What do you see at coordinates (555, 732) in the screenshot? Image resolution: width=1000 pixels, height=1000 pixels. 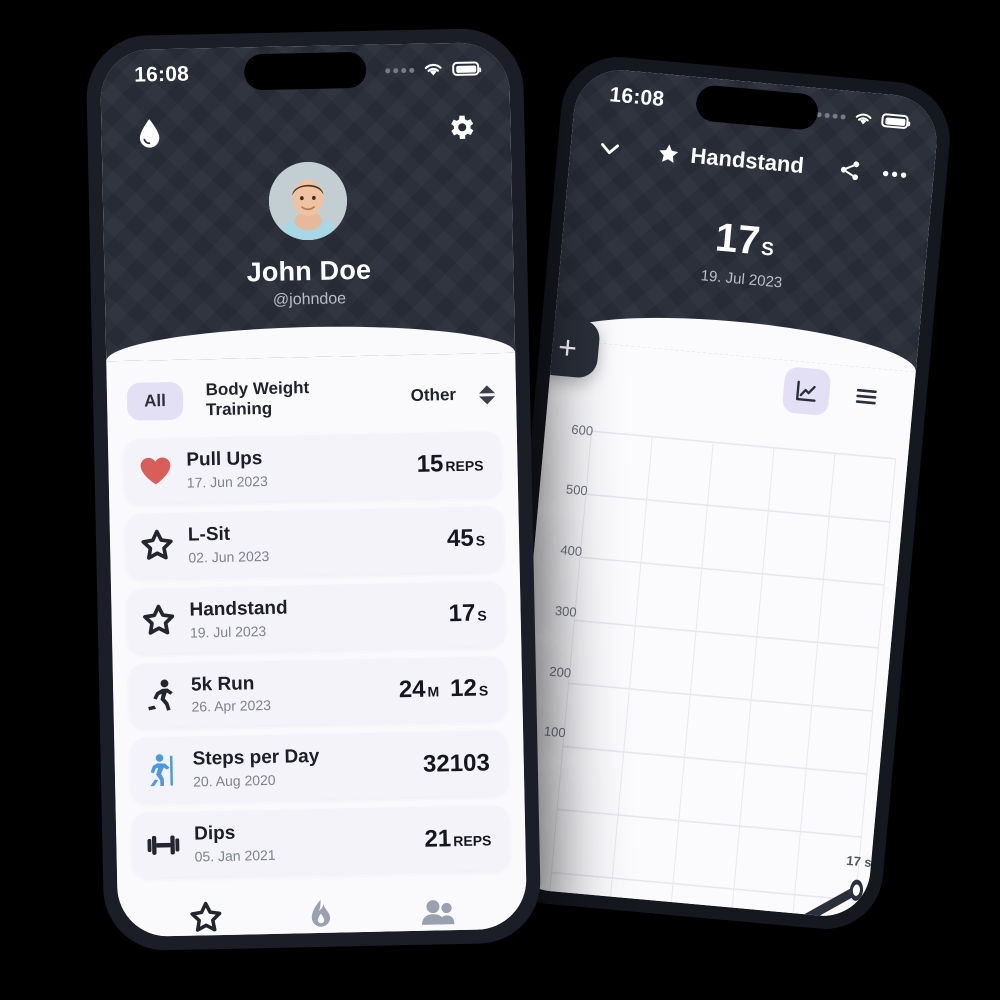 I see `chart-y-tick: 100` at bounding box center [555, 732].